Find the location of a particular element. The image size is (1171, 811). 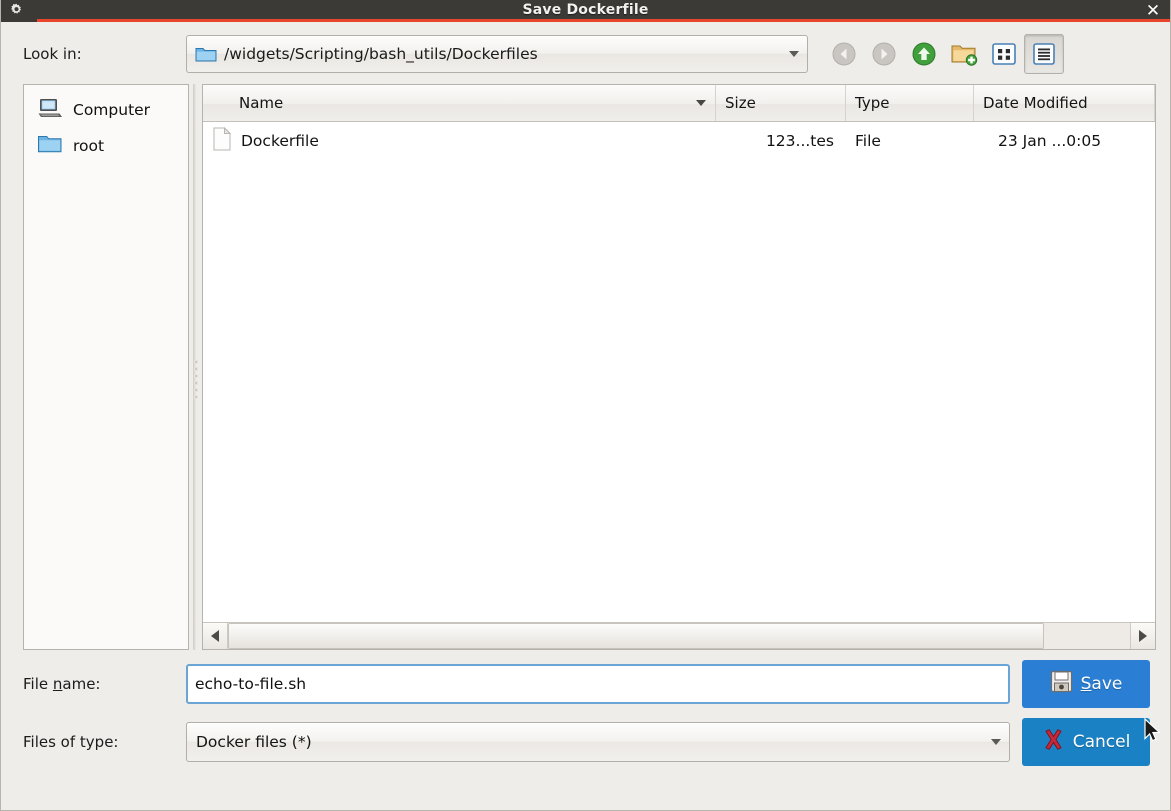

detail-view-button is located at coordinates (1044, 54).